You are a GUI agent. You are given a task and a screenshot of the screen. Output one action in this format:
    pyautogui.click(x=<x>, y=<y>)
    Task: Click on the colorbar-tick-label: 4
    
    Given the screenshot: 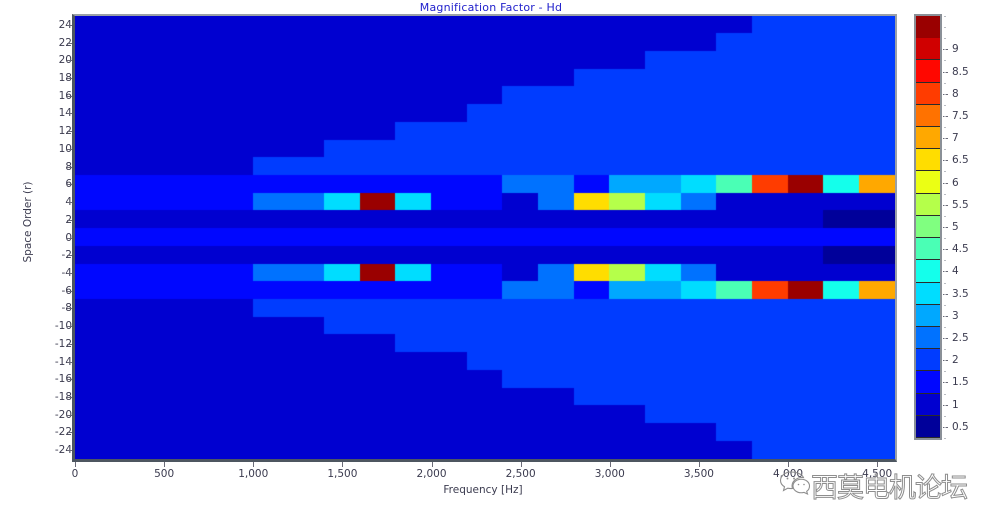 What is the action you would take?
    pyautogui.click(x=955, y=271)
    